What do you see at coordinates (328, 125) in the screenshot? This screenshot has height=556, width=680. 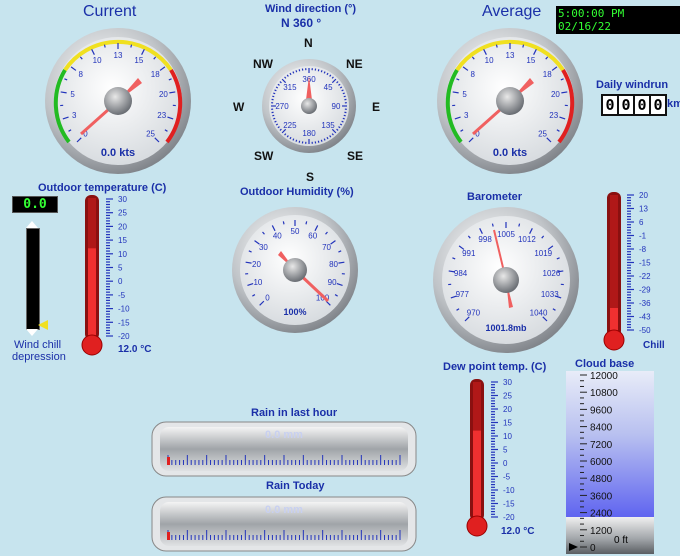 I see `direction-tick-label: 135` at bounding box center [328, 125].